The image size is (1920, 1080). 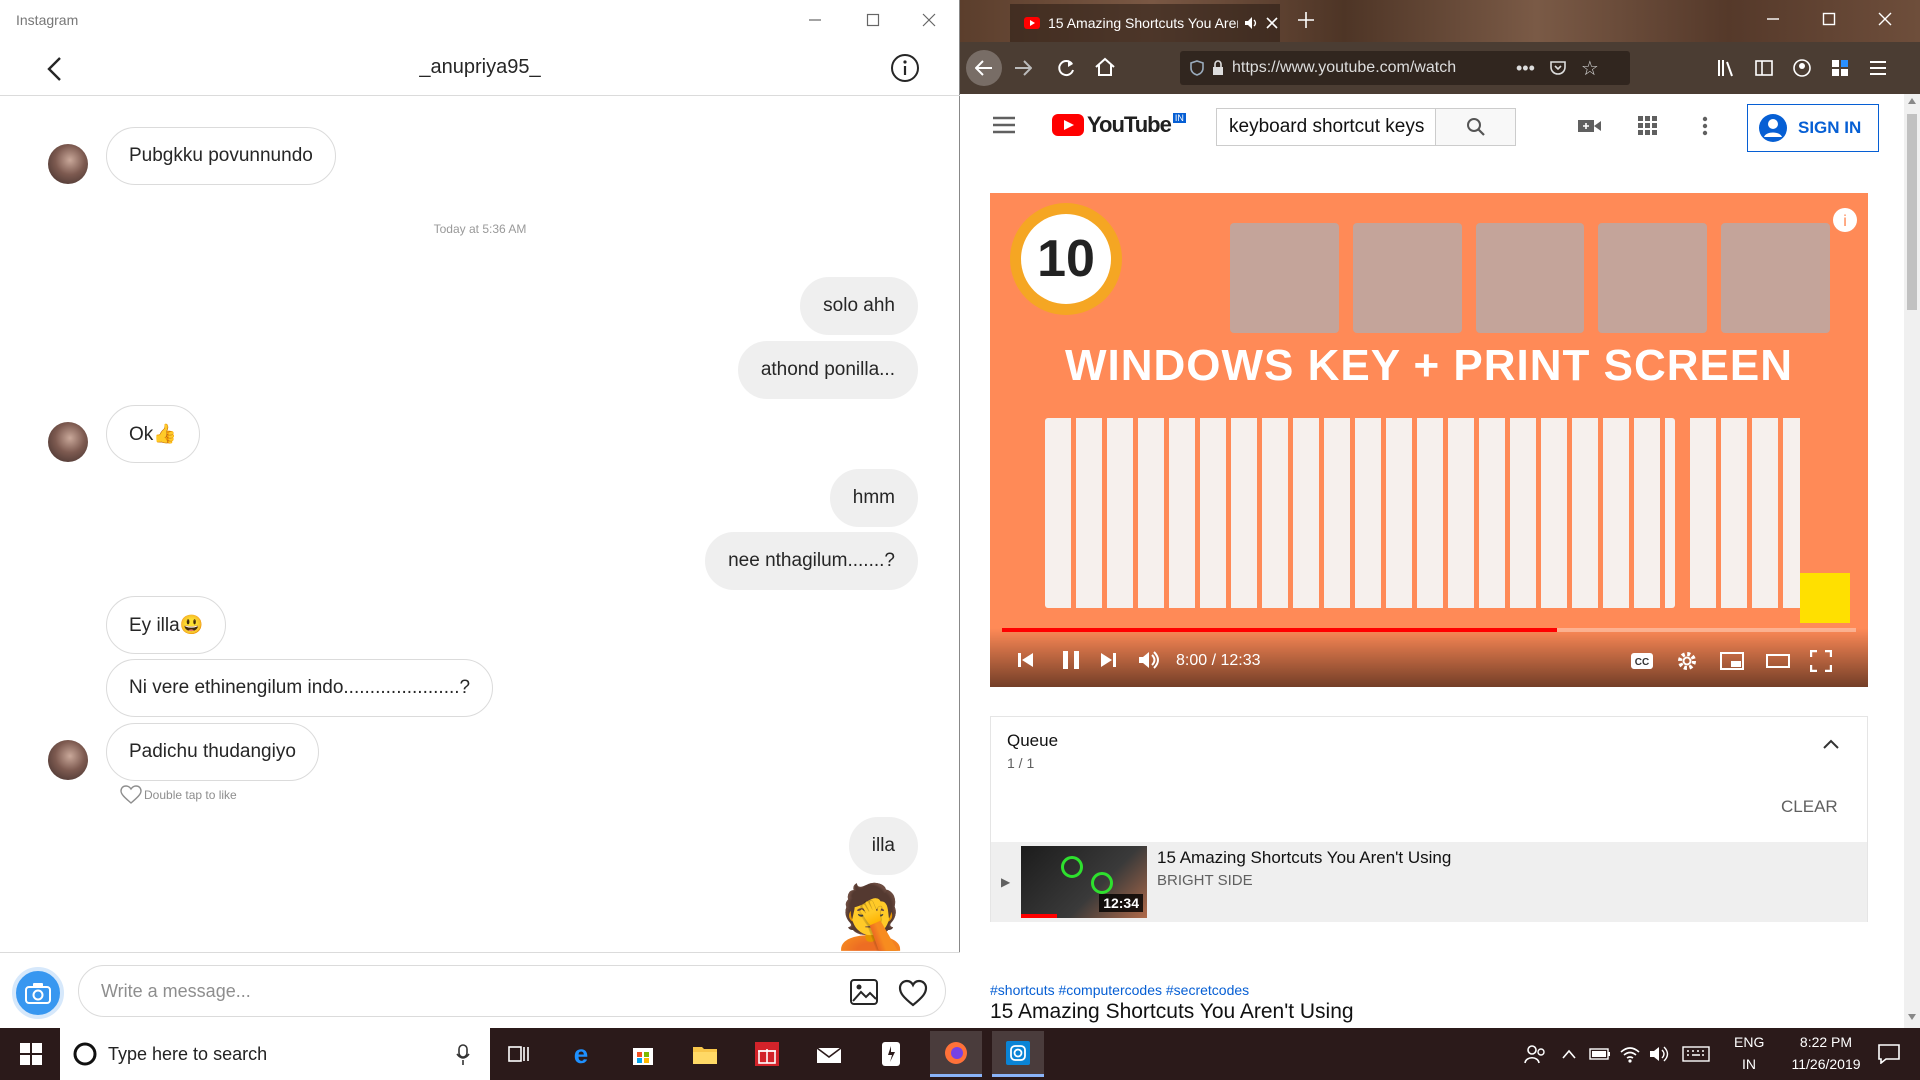 What do you see at coordinates (905, 68) in the screenshot?
I see `info-icon` at bounding box center [905, 68].